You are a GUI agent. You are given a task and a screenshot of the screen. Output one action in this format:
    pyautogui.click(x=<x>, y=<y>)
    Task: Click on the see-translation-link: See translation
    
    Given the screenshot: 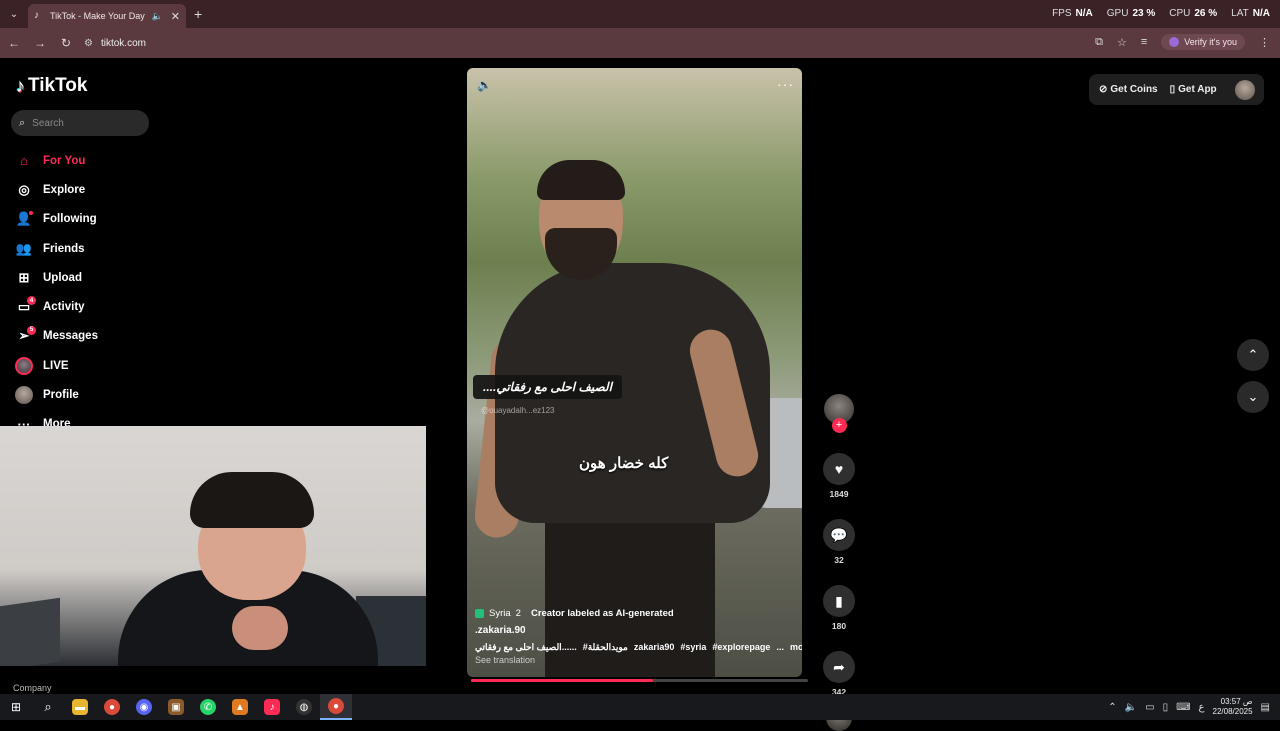 What is the action you would take?
    pyautogui.click(x=638, y=660)
    